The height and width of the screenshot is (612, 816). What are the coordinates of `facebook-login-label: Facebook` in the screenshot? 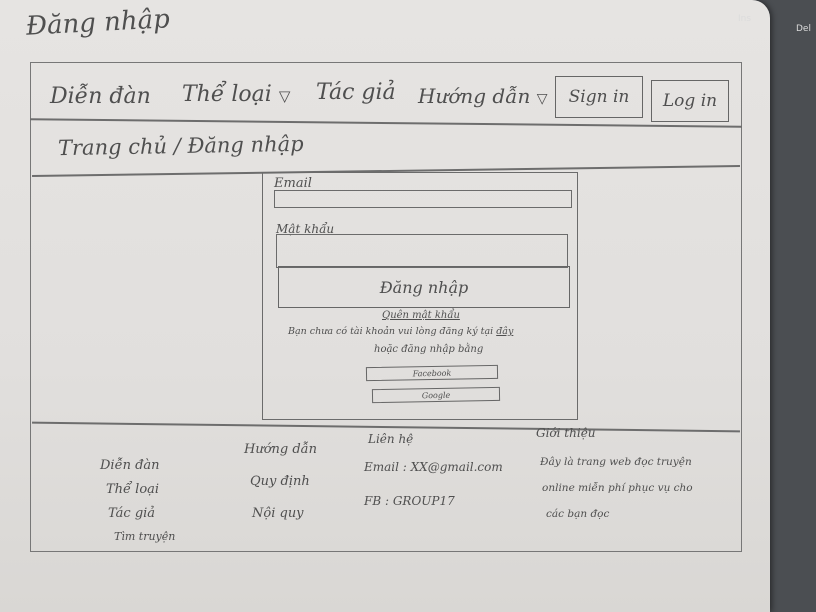 It's located at (432, 373).